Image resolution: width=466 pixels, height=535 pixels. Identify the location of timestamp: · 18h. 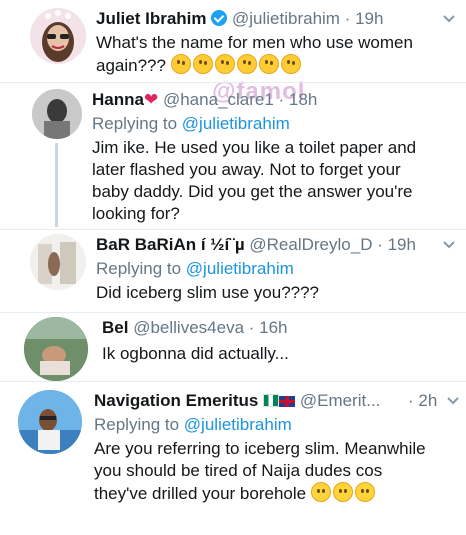
(298, 99).